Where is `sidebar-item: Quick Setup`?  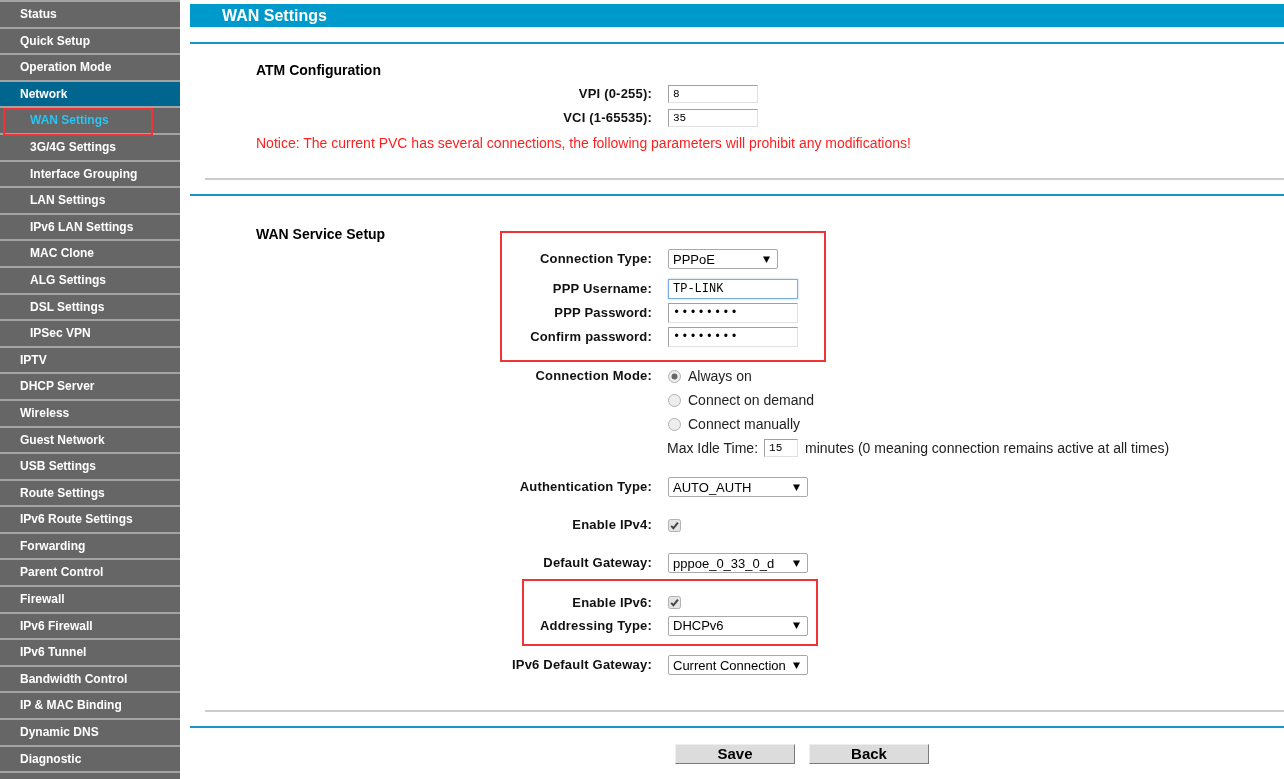
sidebar-item: Quick Setup is located at coordinates (90, 42).